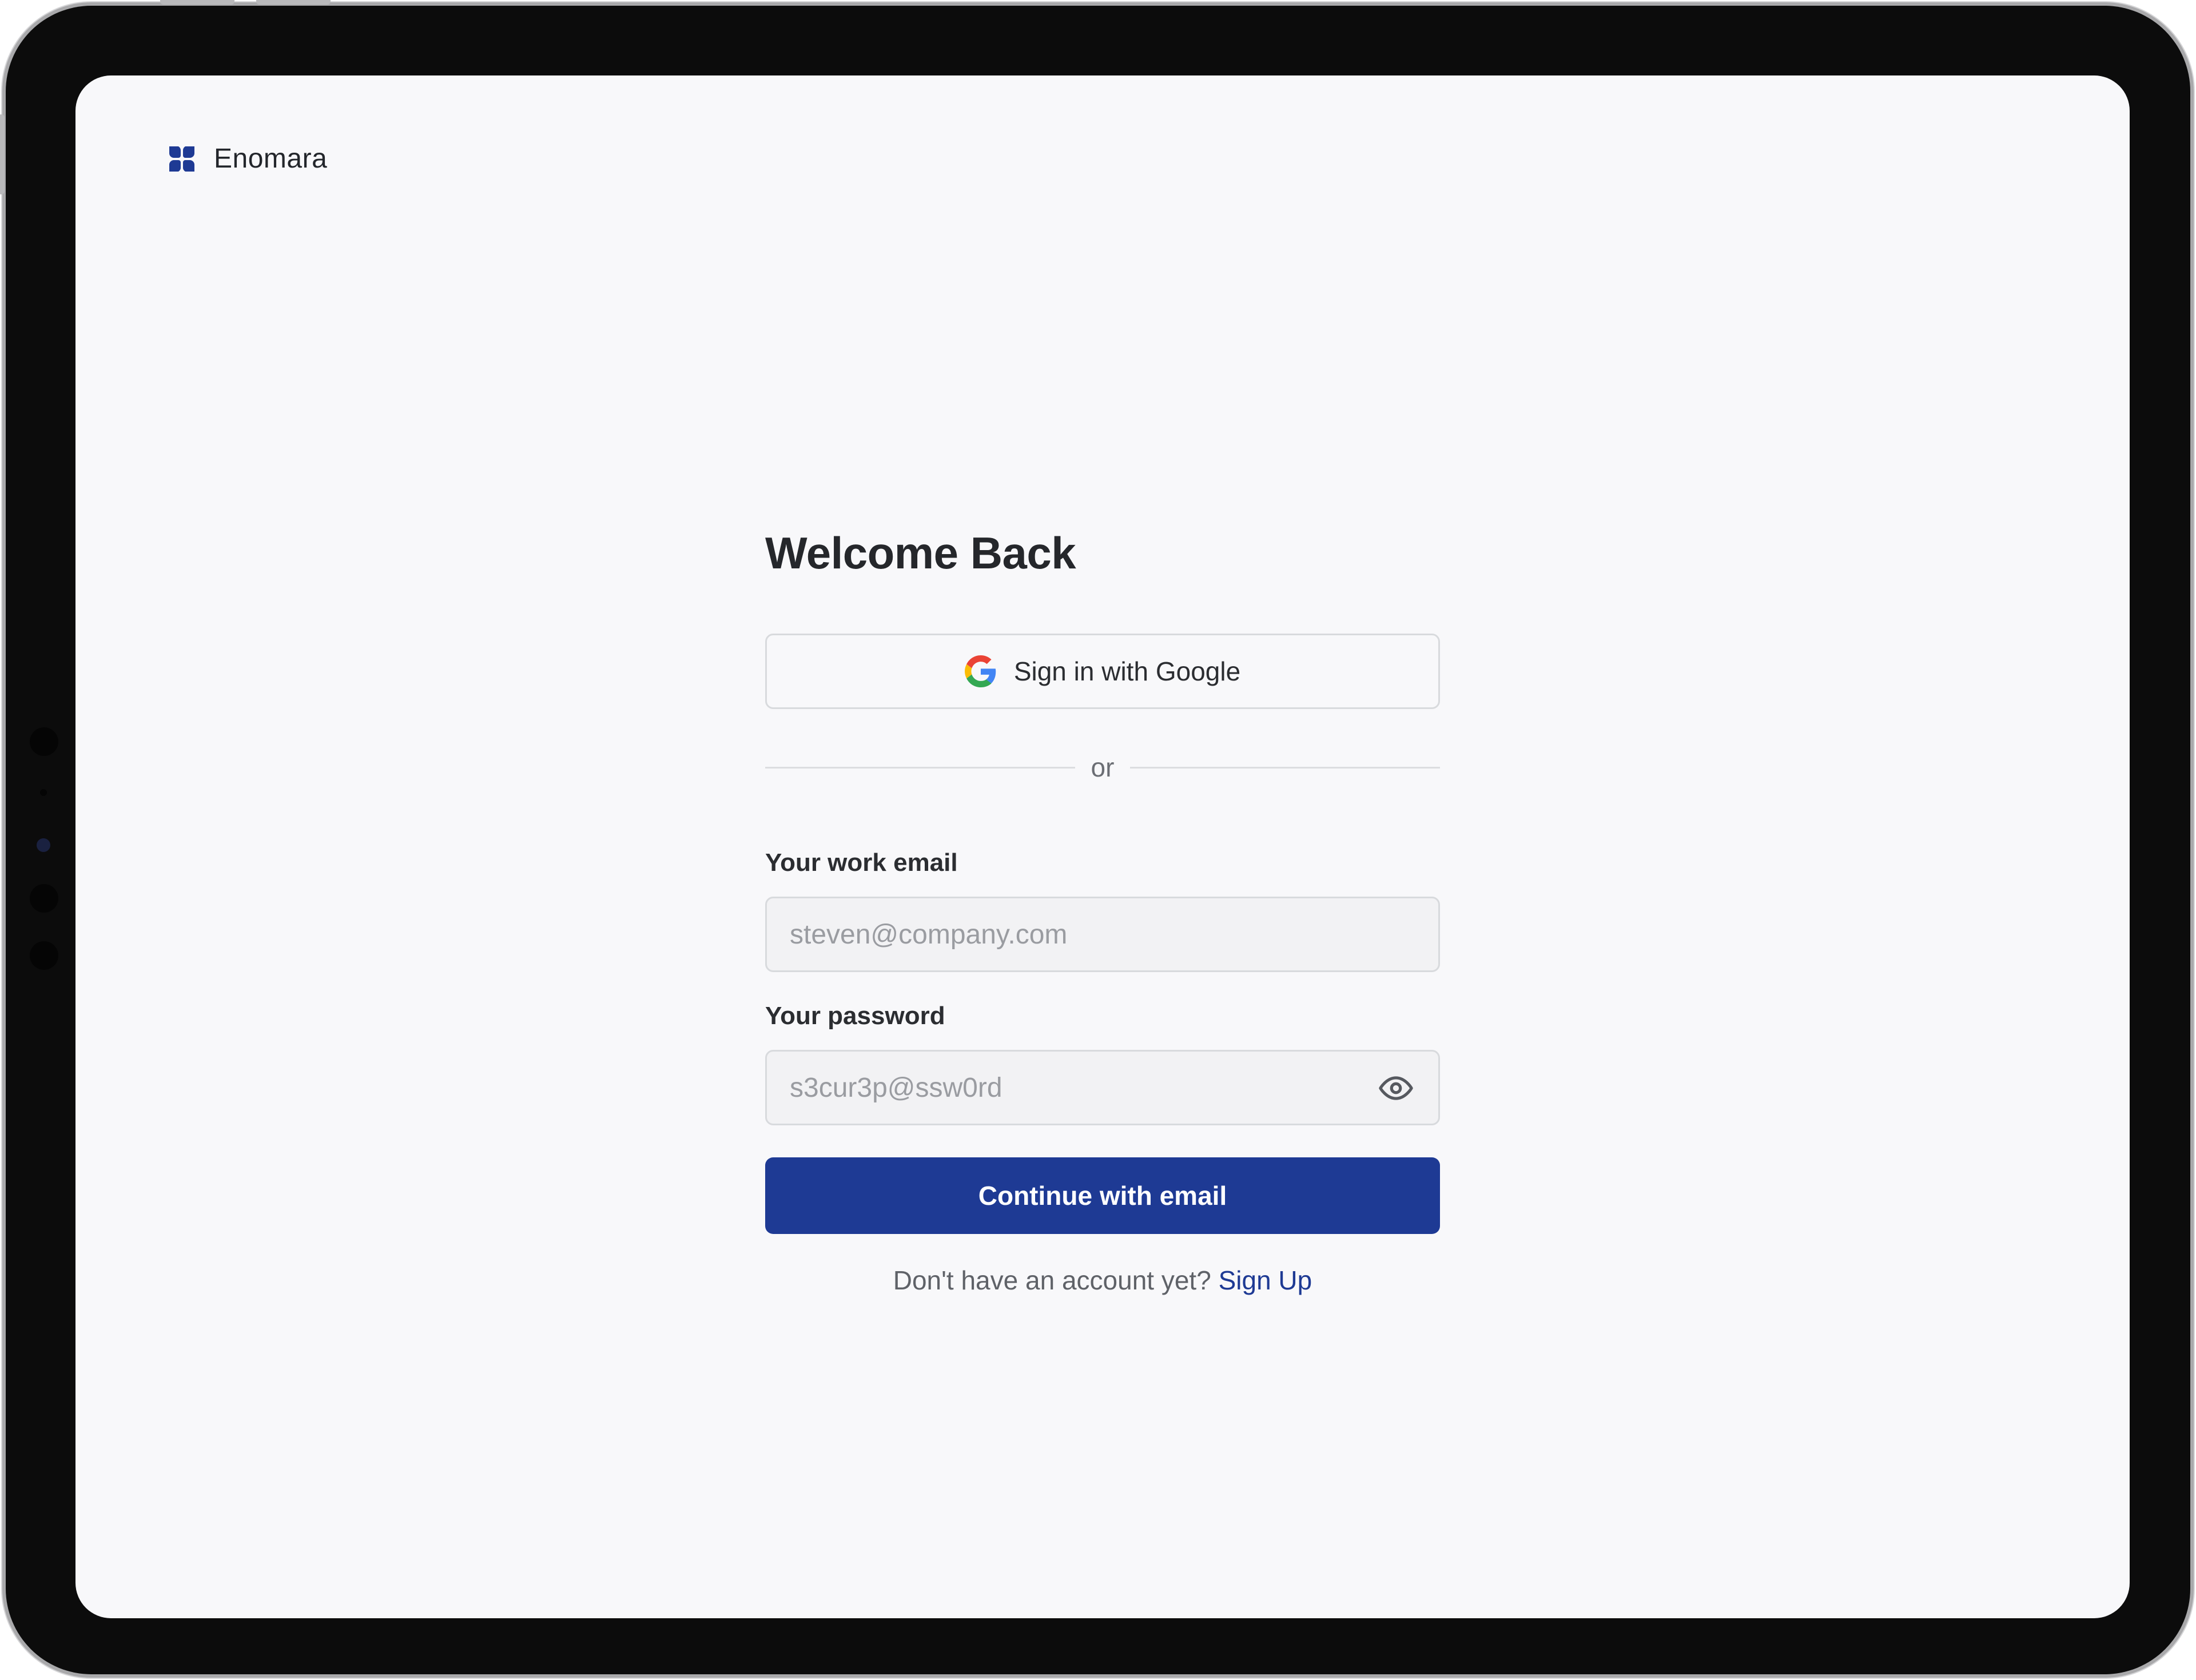 Image resolution: width=2196 pixels, height=1680 pixels. Describe the element at coordinates (855, 1016) in the screenshot. I see `password-label: Your password` at that location.